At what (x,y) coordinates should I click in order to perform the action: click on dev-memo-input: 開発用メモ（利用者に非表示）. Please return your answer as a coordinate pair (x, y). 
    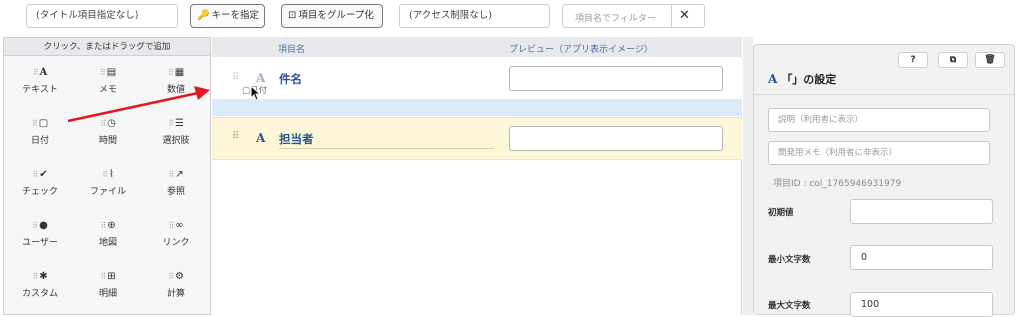
    Looking at the image, I should click on (879, 153).